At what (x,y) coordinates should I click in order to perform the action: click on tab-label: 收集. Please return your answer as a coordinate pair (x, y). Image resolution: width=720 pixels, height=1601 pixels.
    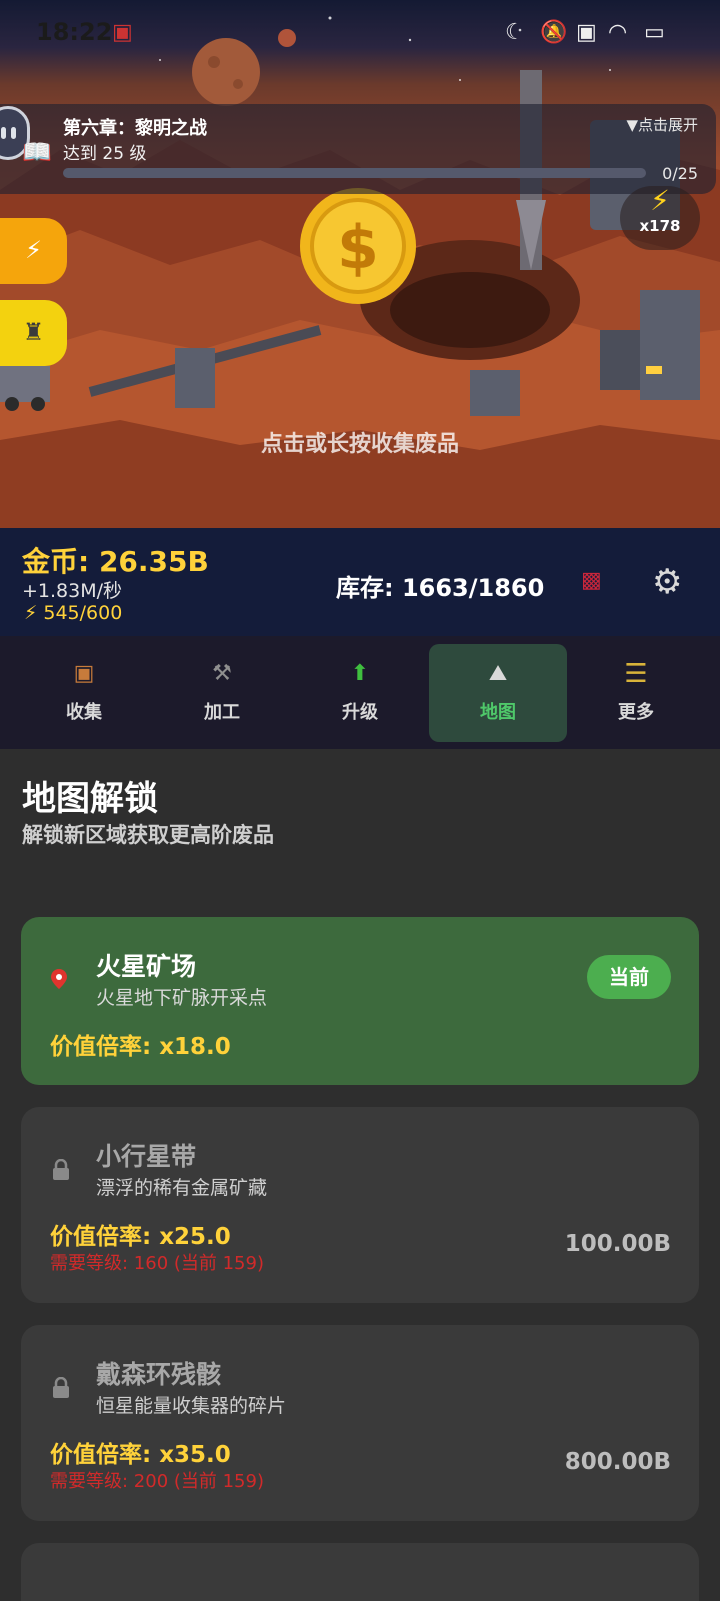
    Looking at the image, I should click on (84, 712).